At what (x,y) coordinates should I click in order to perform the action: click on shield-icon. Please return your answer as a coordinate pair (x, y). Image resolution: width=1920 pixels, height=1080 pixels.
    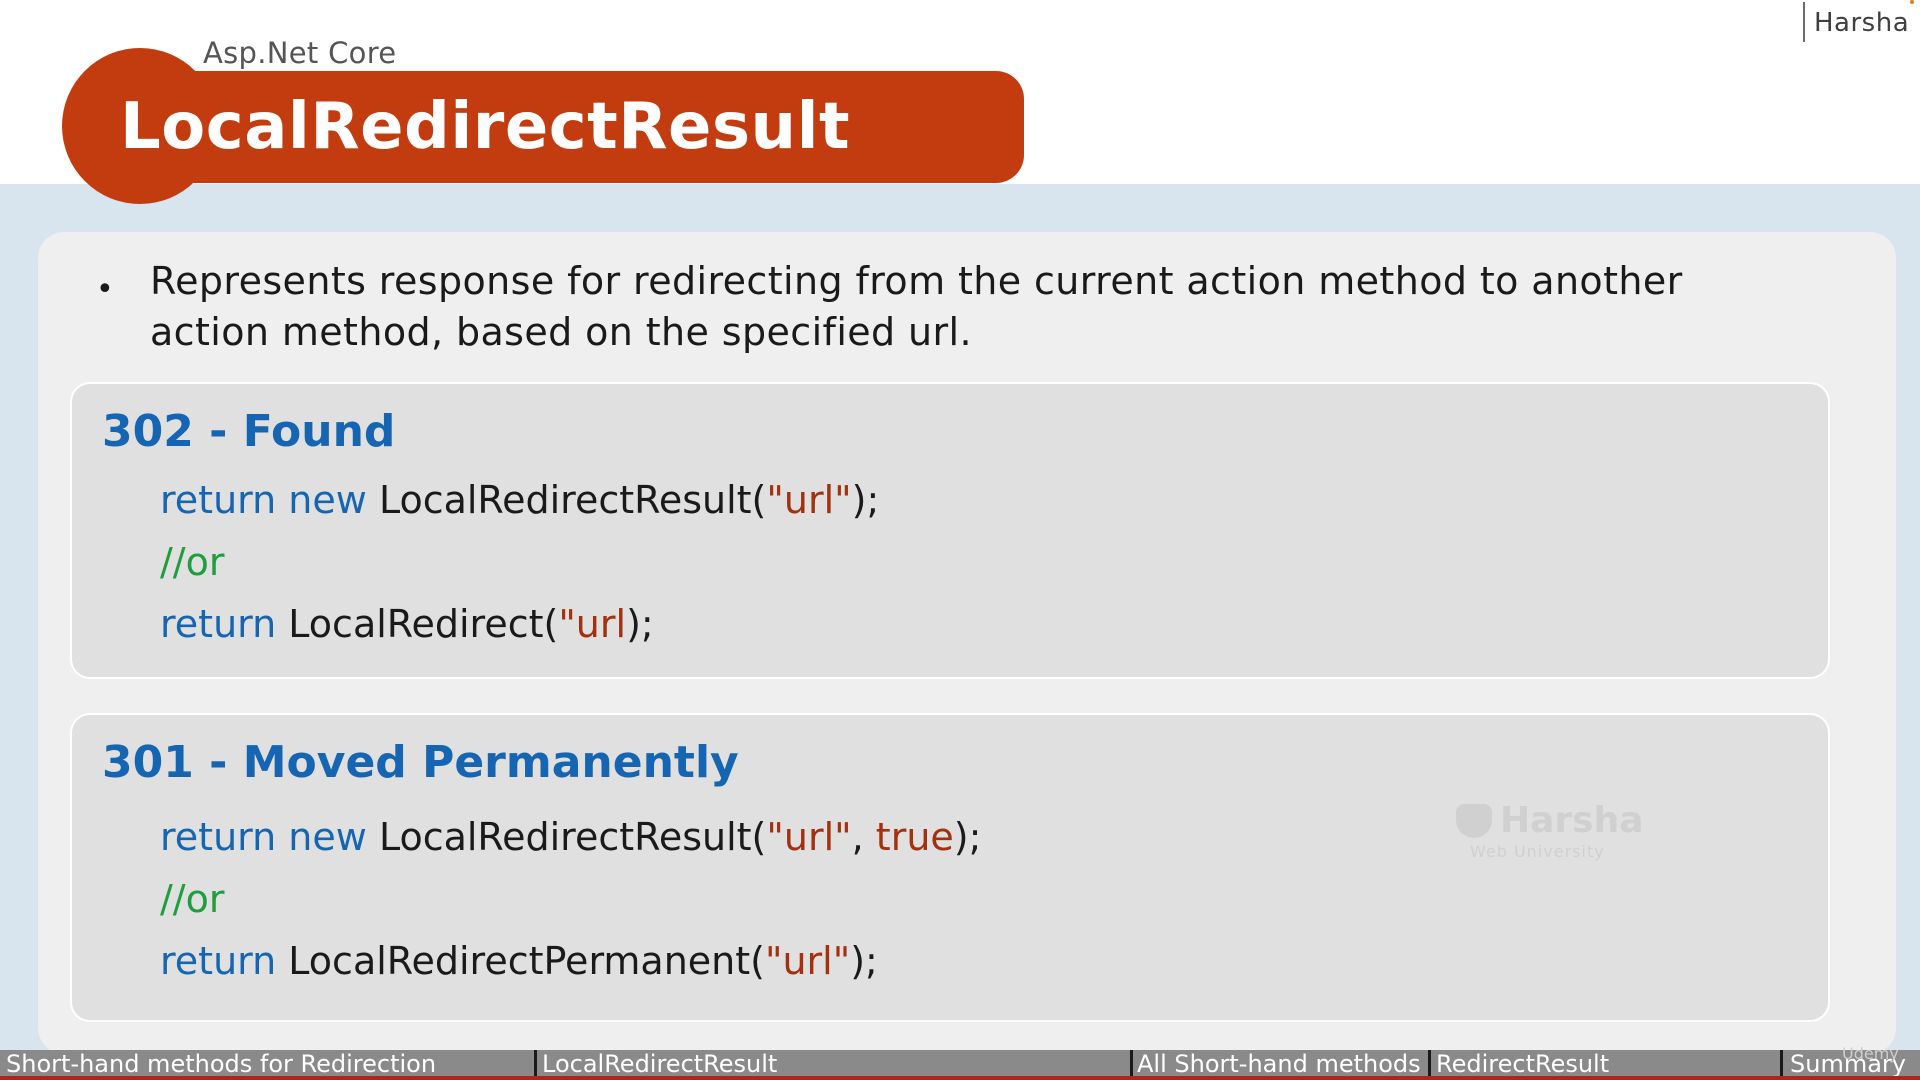
    Looking at the image, I should click on (1474, 821).